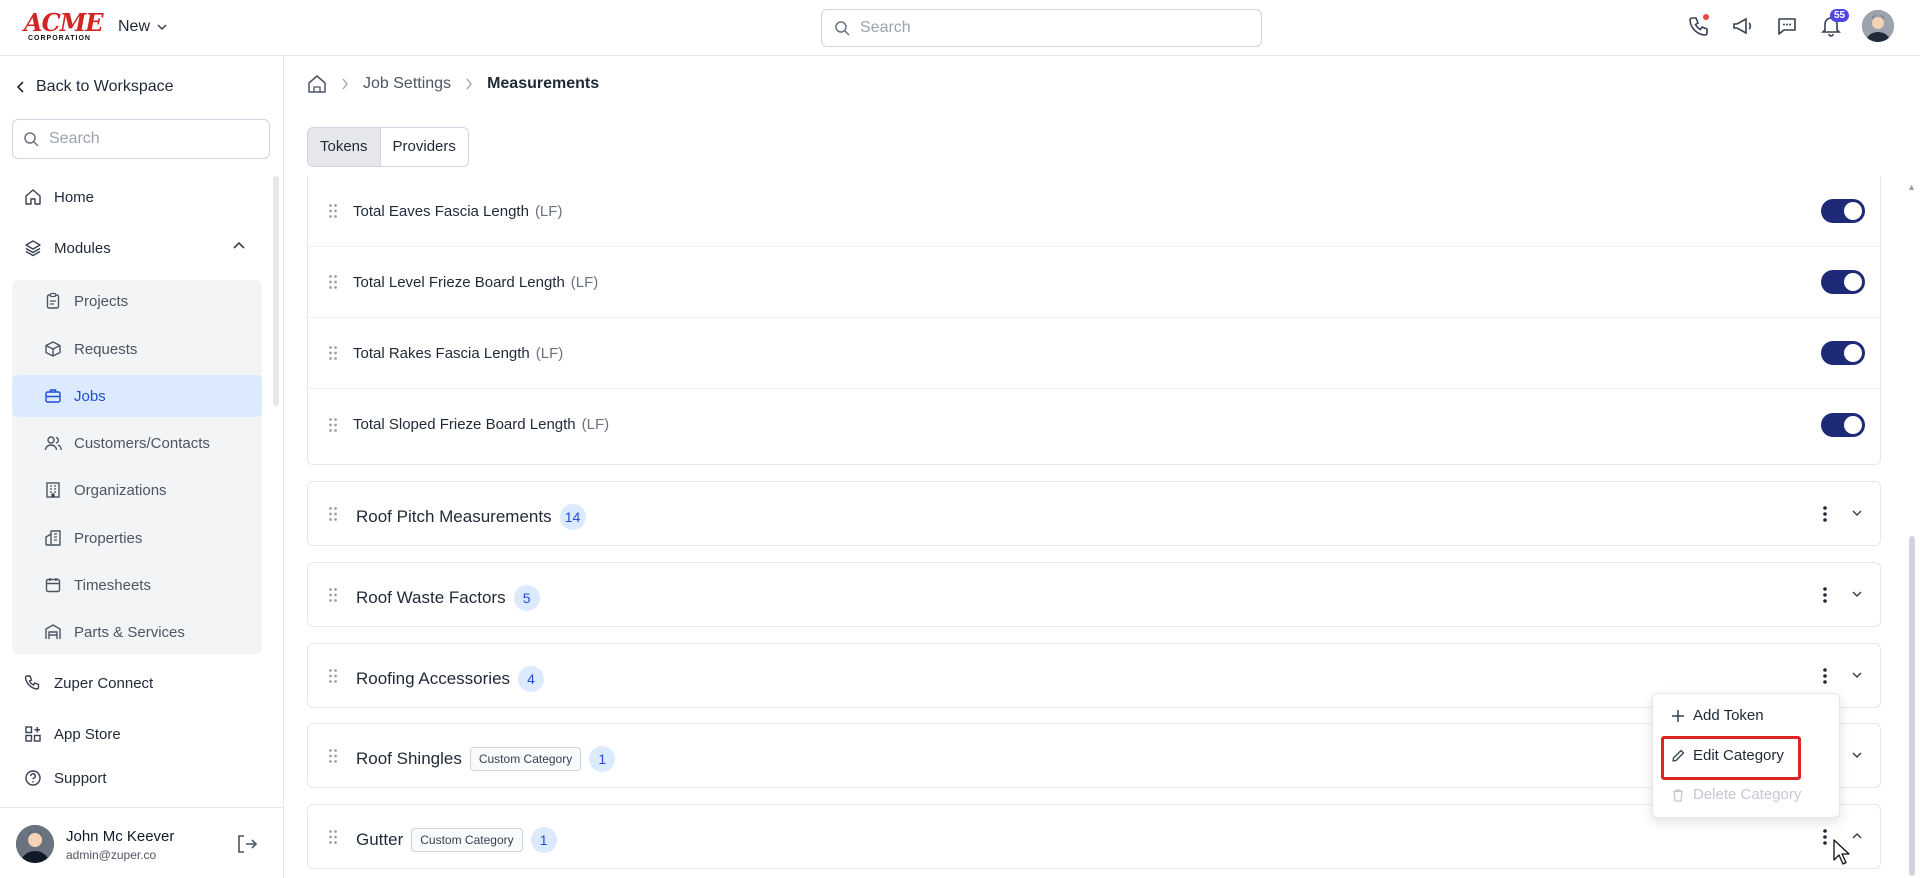 This screenshot has width=1920, height=878. What do you see at coordinates (1743, 26) in the screenshot?
I see `megaphone-icon` at bounding box center [1743, 26].